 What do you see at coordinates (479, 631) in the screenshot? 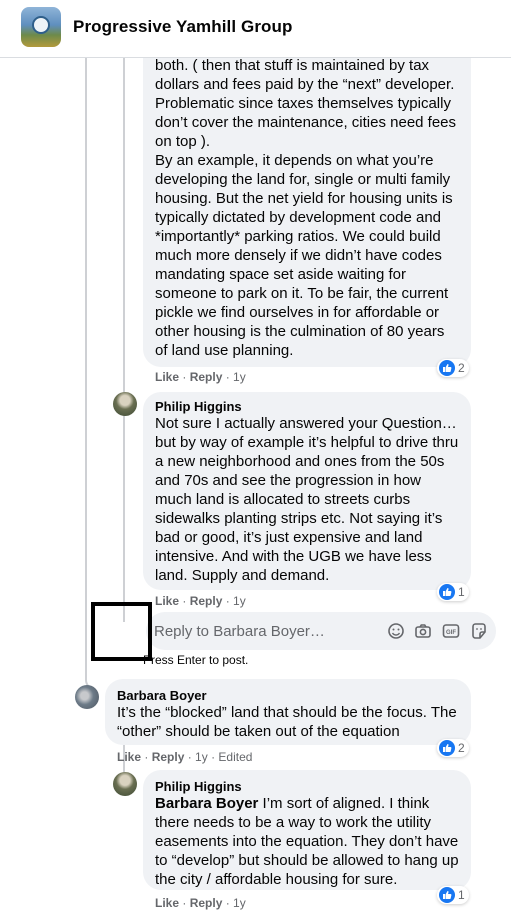
I see `sticker-icon` at bounding box center [479, 631].